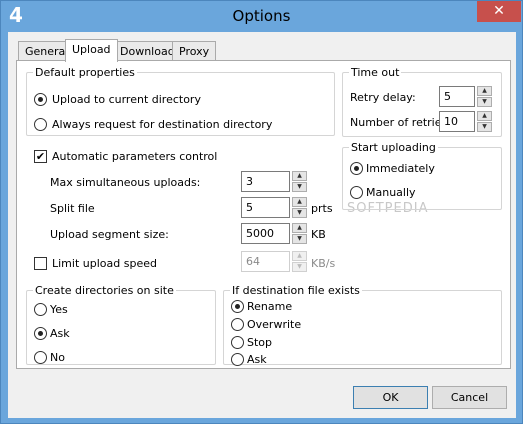 The width and height of the screenshot is (523, 424). I want to click on radio-upload-current-dir, so click(40, 99).